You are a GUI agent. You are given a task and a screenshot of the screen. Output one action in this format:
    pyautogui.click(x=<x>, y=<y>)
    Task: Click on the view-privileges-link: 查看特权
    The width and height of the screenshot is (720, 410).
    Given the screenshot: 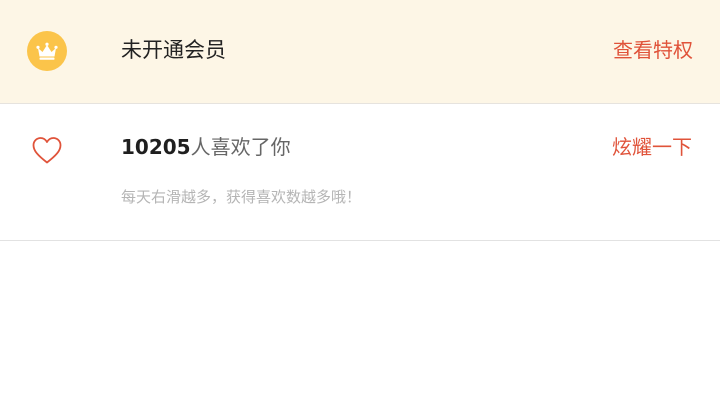 What is the action you would take?
    pyautogui.click(x=653, y=50)
    